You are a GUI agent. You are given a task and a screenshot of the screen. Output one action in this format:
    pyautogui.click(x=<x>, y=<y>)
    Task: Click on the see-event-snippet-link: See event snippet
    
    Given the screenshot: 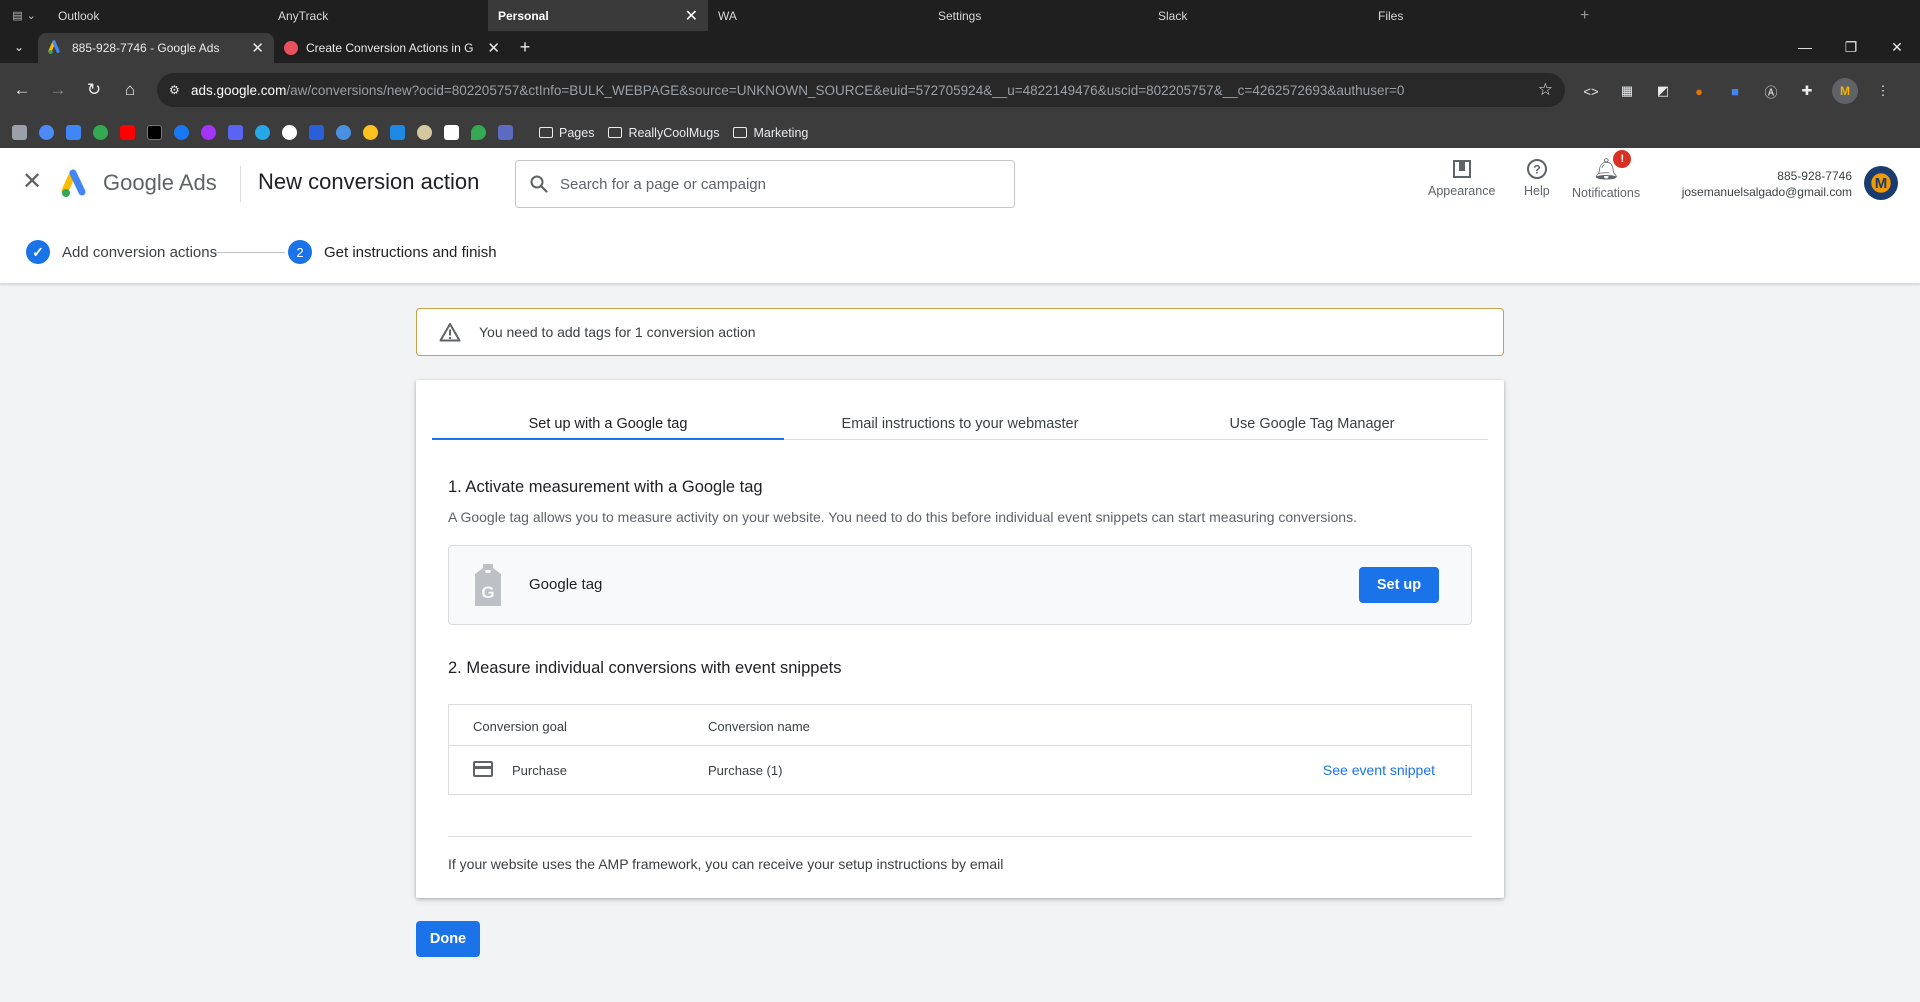 What is the action you would take?
    pyautogui.click(x=1379, y=770)
    